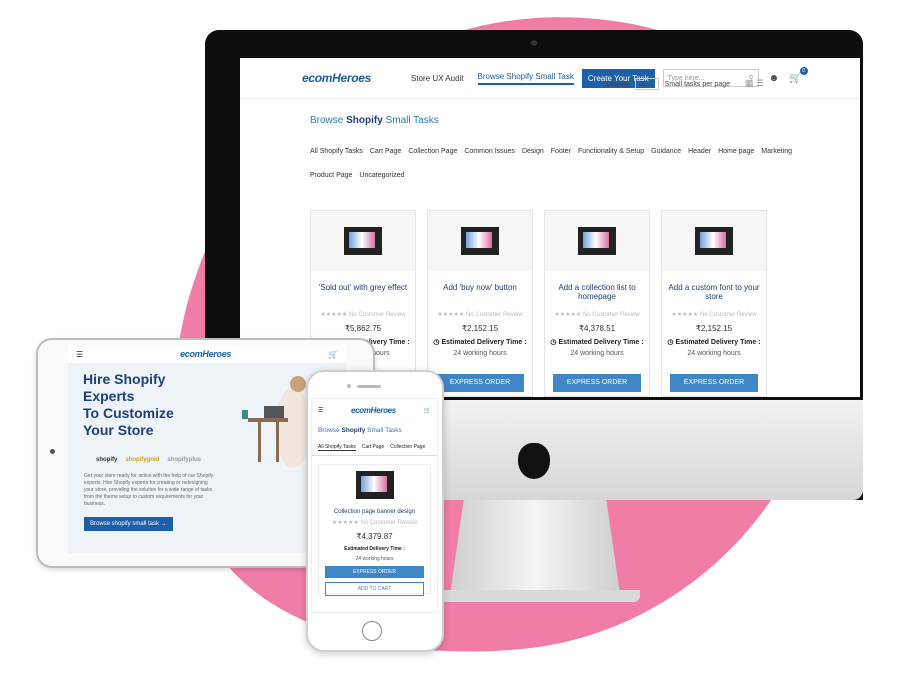 This screenshot has height=675, width=900. Describe the element at coordinates (432, 151) in the screenshot. I see `category-link: Collection Page` at that location.